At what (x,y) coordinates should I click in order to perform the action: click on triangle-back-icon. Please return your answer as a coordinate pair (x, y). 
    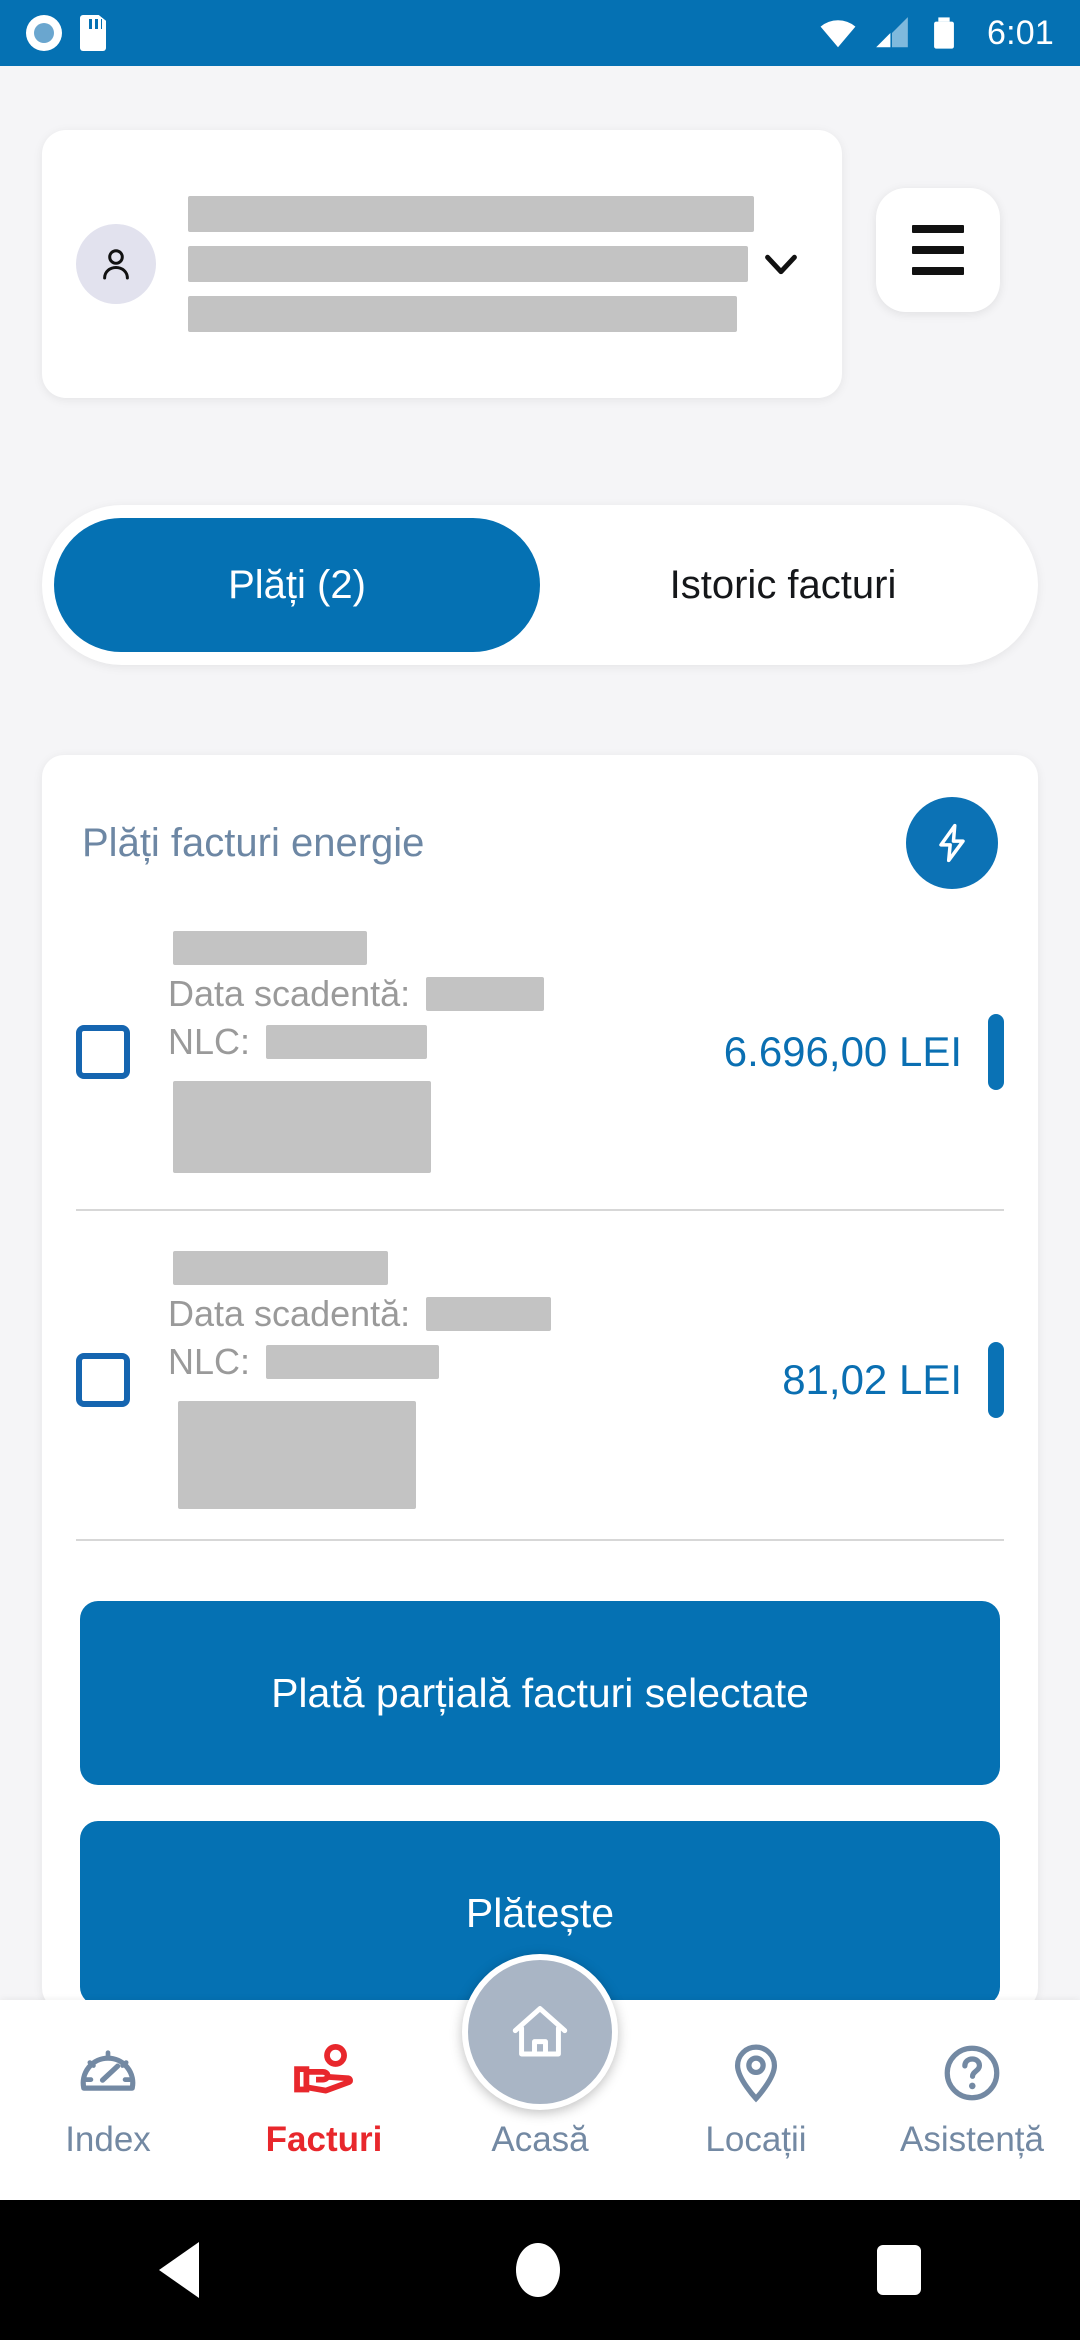
    Looking at the image, I should click on (178, 2270).